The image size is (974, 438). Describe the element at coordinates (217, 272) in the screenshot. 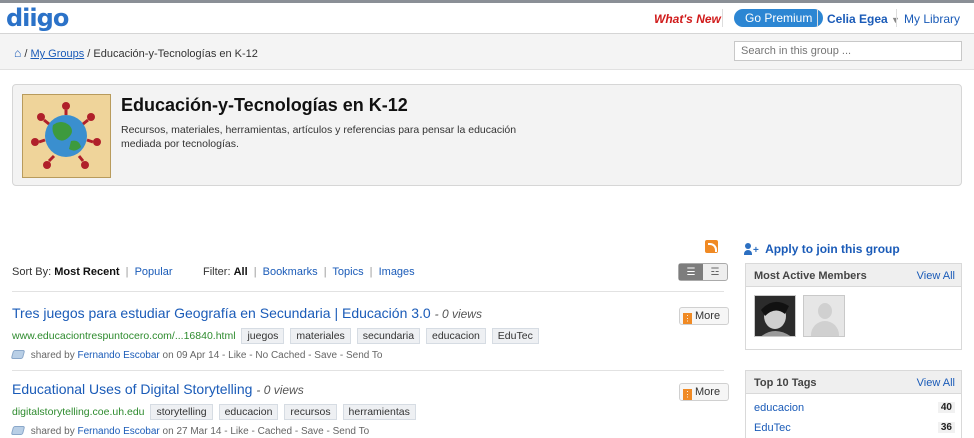

I see `filter-label: Filter:` at that location.